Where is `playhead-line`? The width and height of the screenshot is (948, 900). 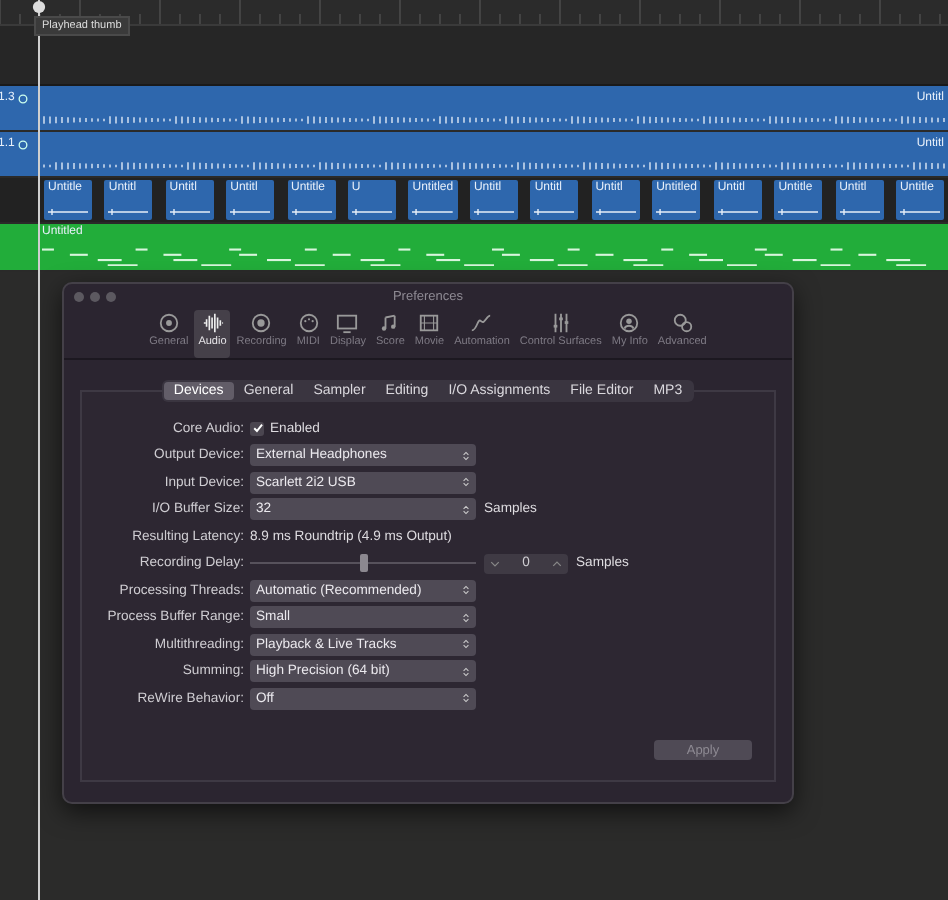
playhead-line is located at coordinates (39, 450).